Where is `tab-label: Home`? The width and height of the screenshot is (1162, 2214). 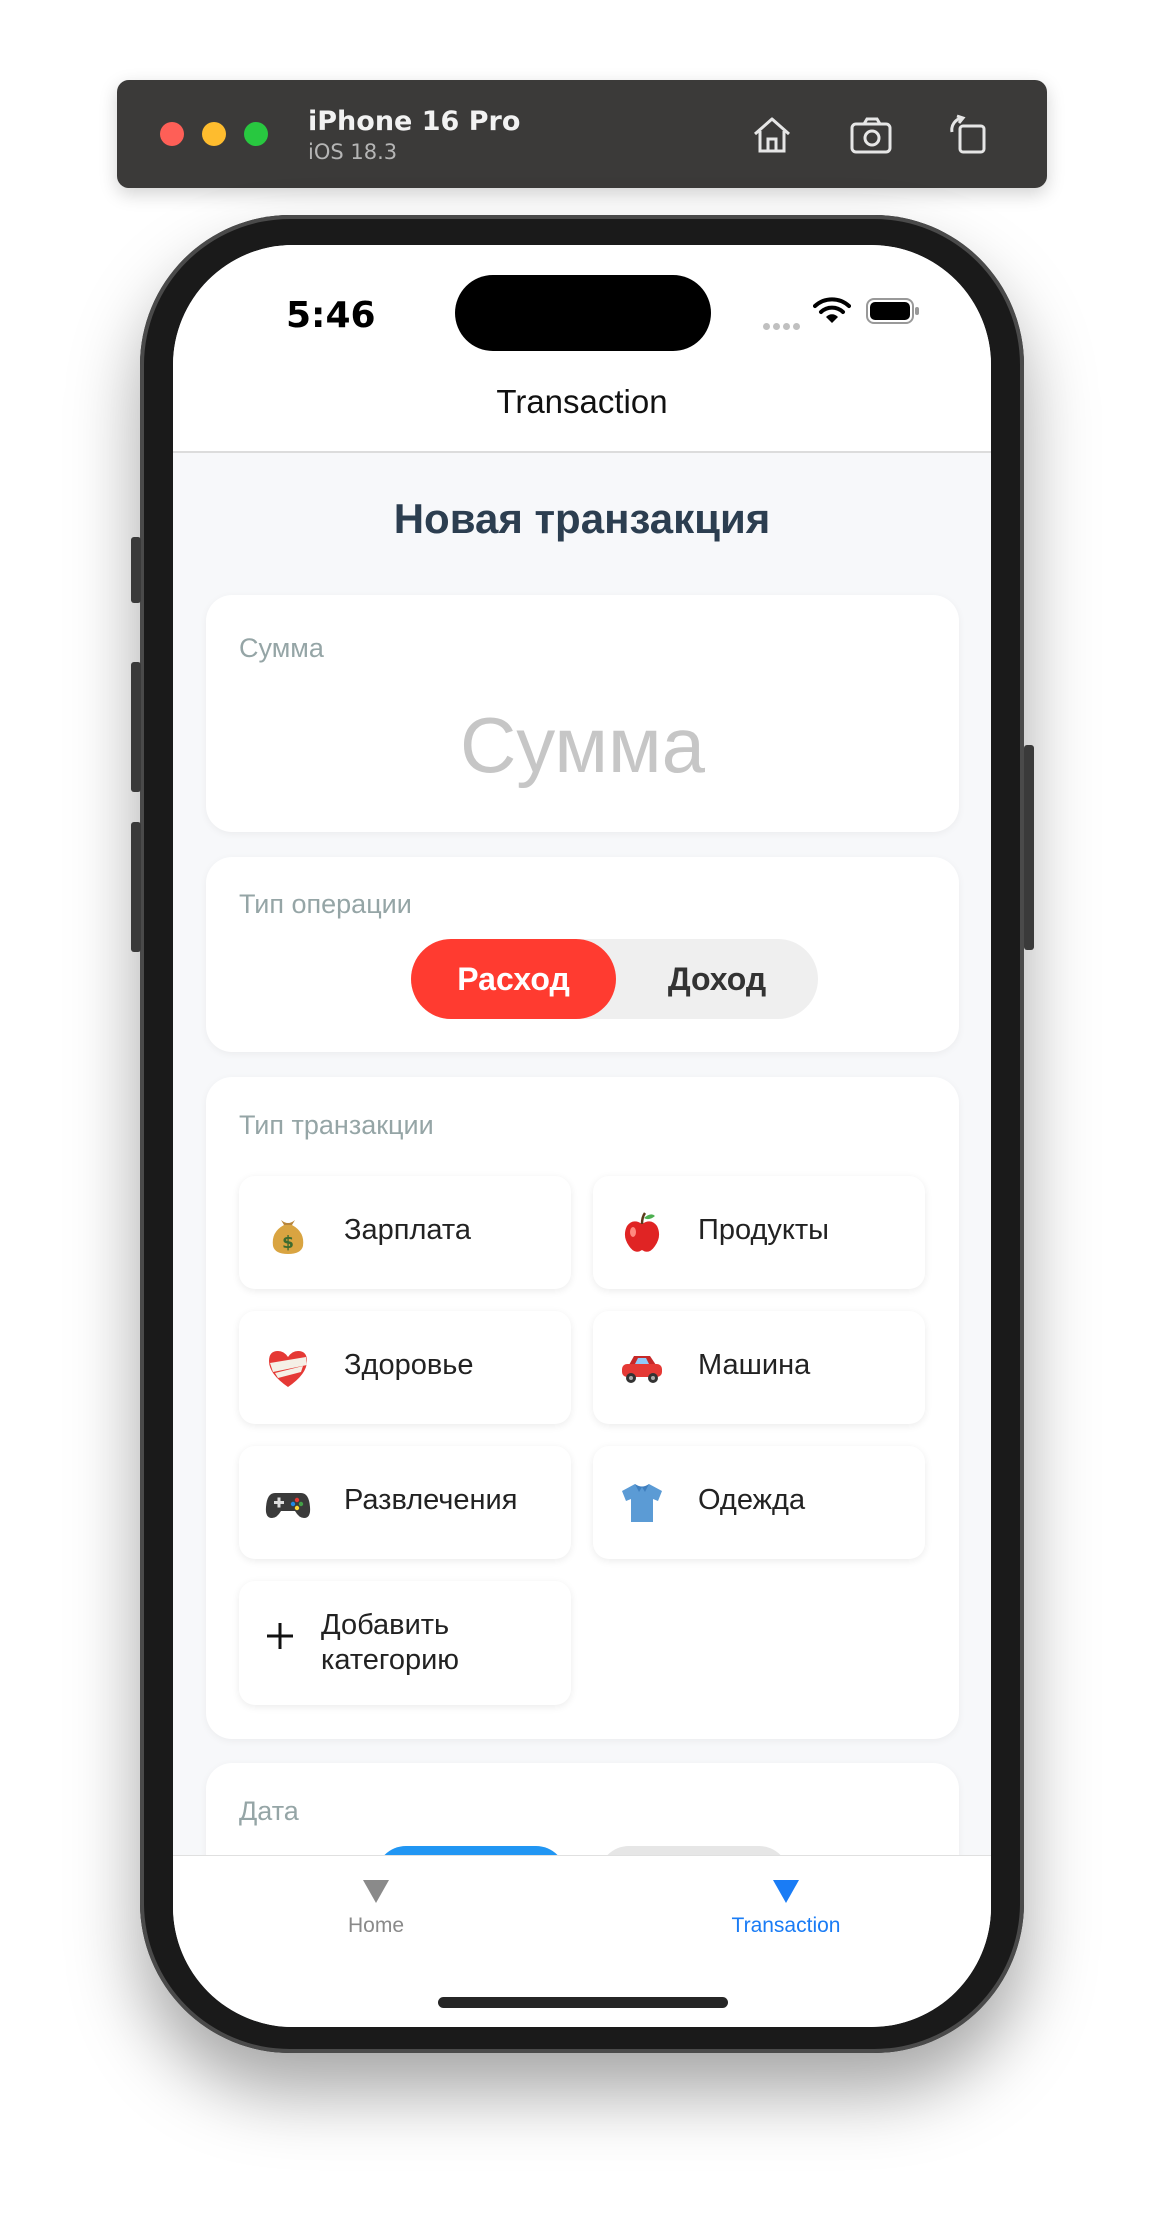 tab-label: Home is located at coordinates (376, 1925).